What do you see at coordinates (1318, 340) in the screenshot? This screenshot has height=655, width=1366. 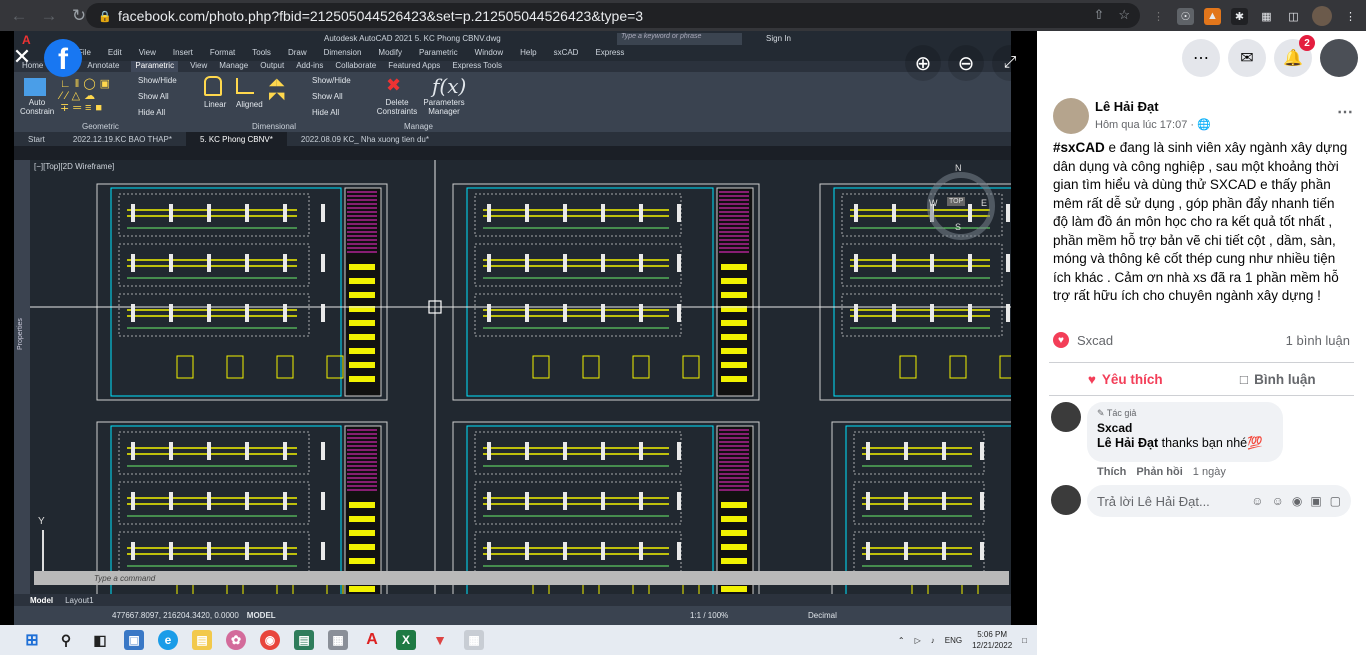 I see `comment-count: 1 bình luận` at bounding box center [1318, 340].